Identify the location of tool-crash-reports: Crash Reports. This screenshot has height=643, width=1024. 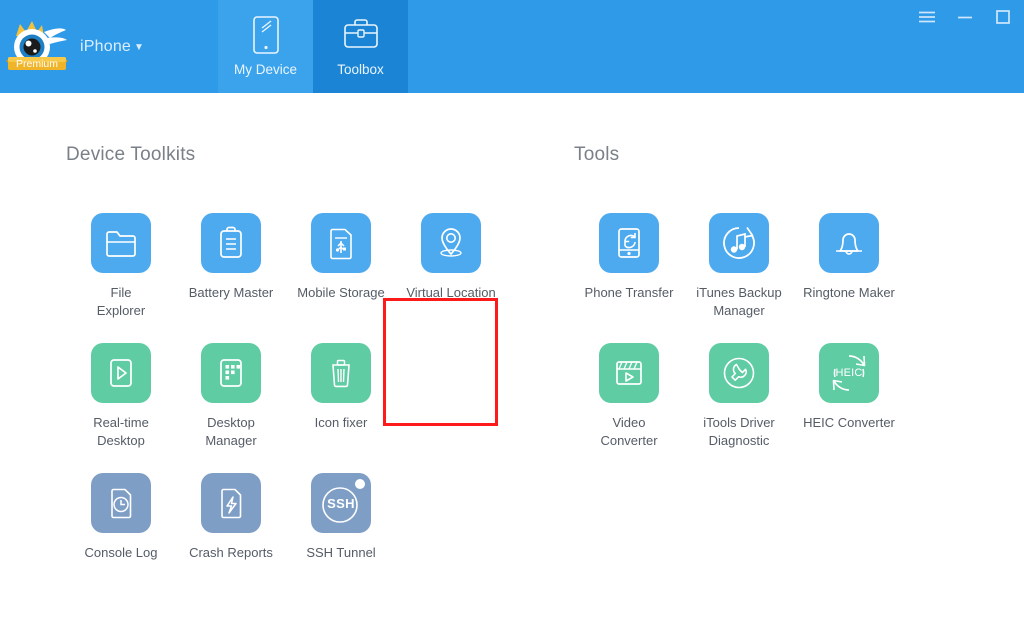
(231, 512).